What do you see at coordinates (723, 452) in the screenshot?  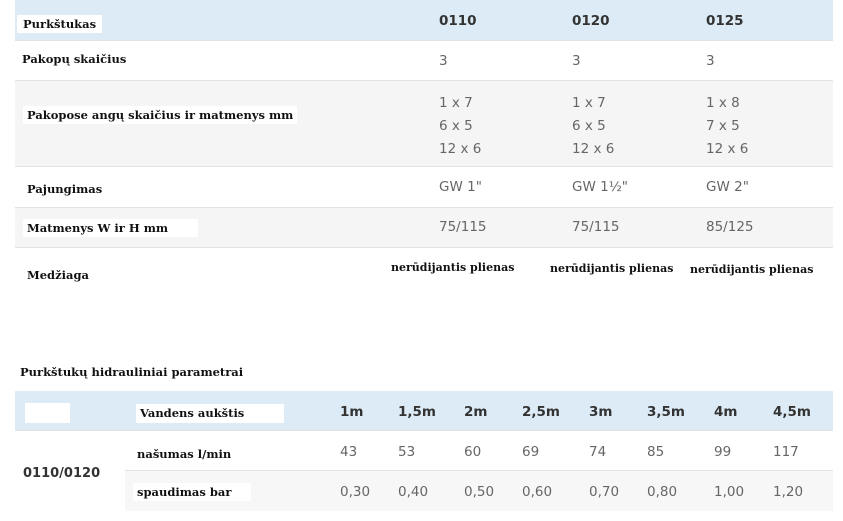 I see `cell-value: 99` at bounding box center [723, 452].